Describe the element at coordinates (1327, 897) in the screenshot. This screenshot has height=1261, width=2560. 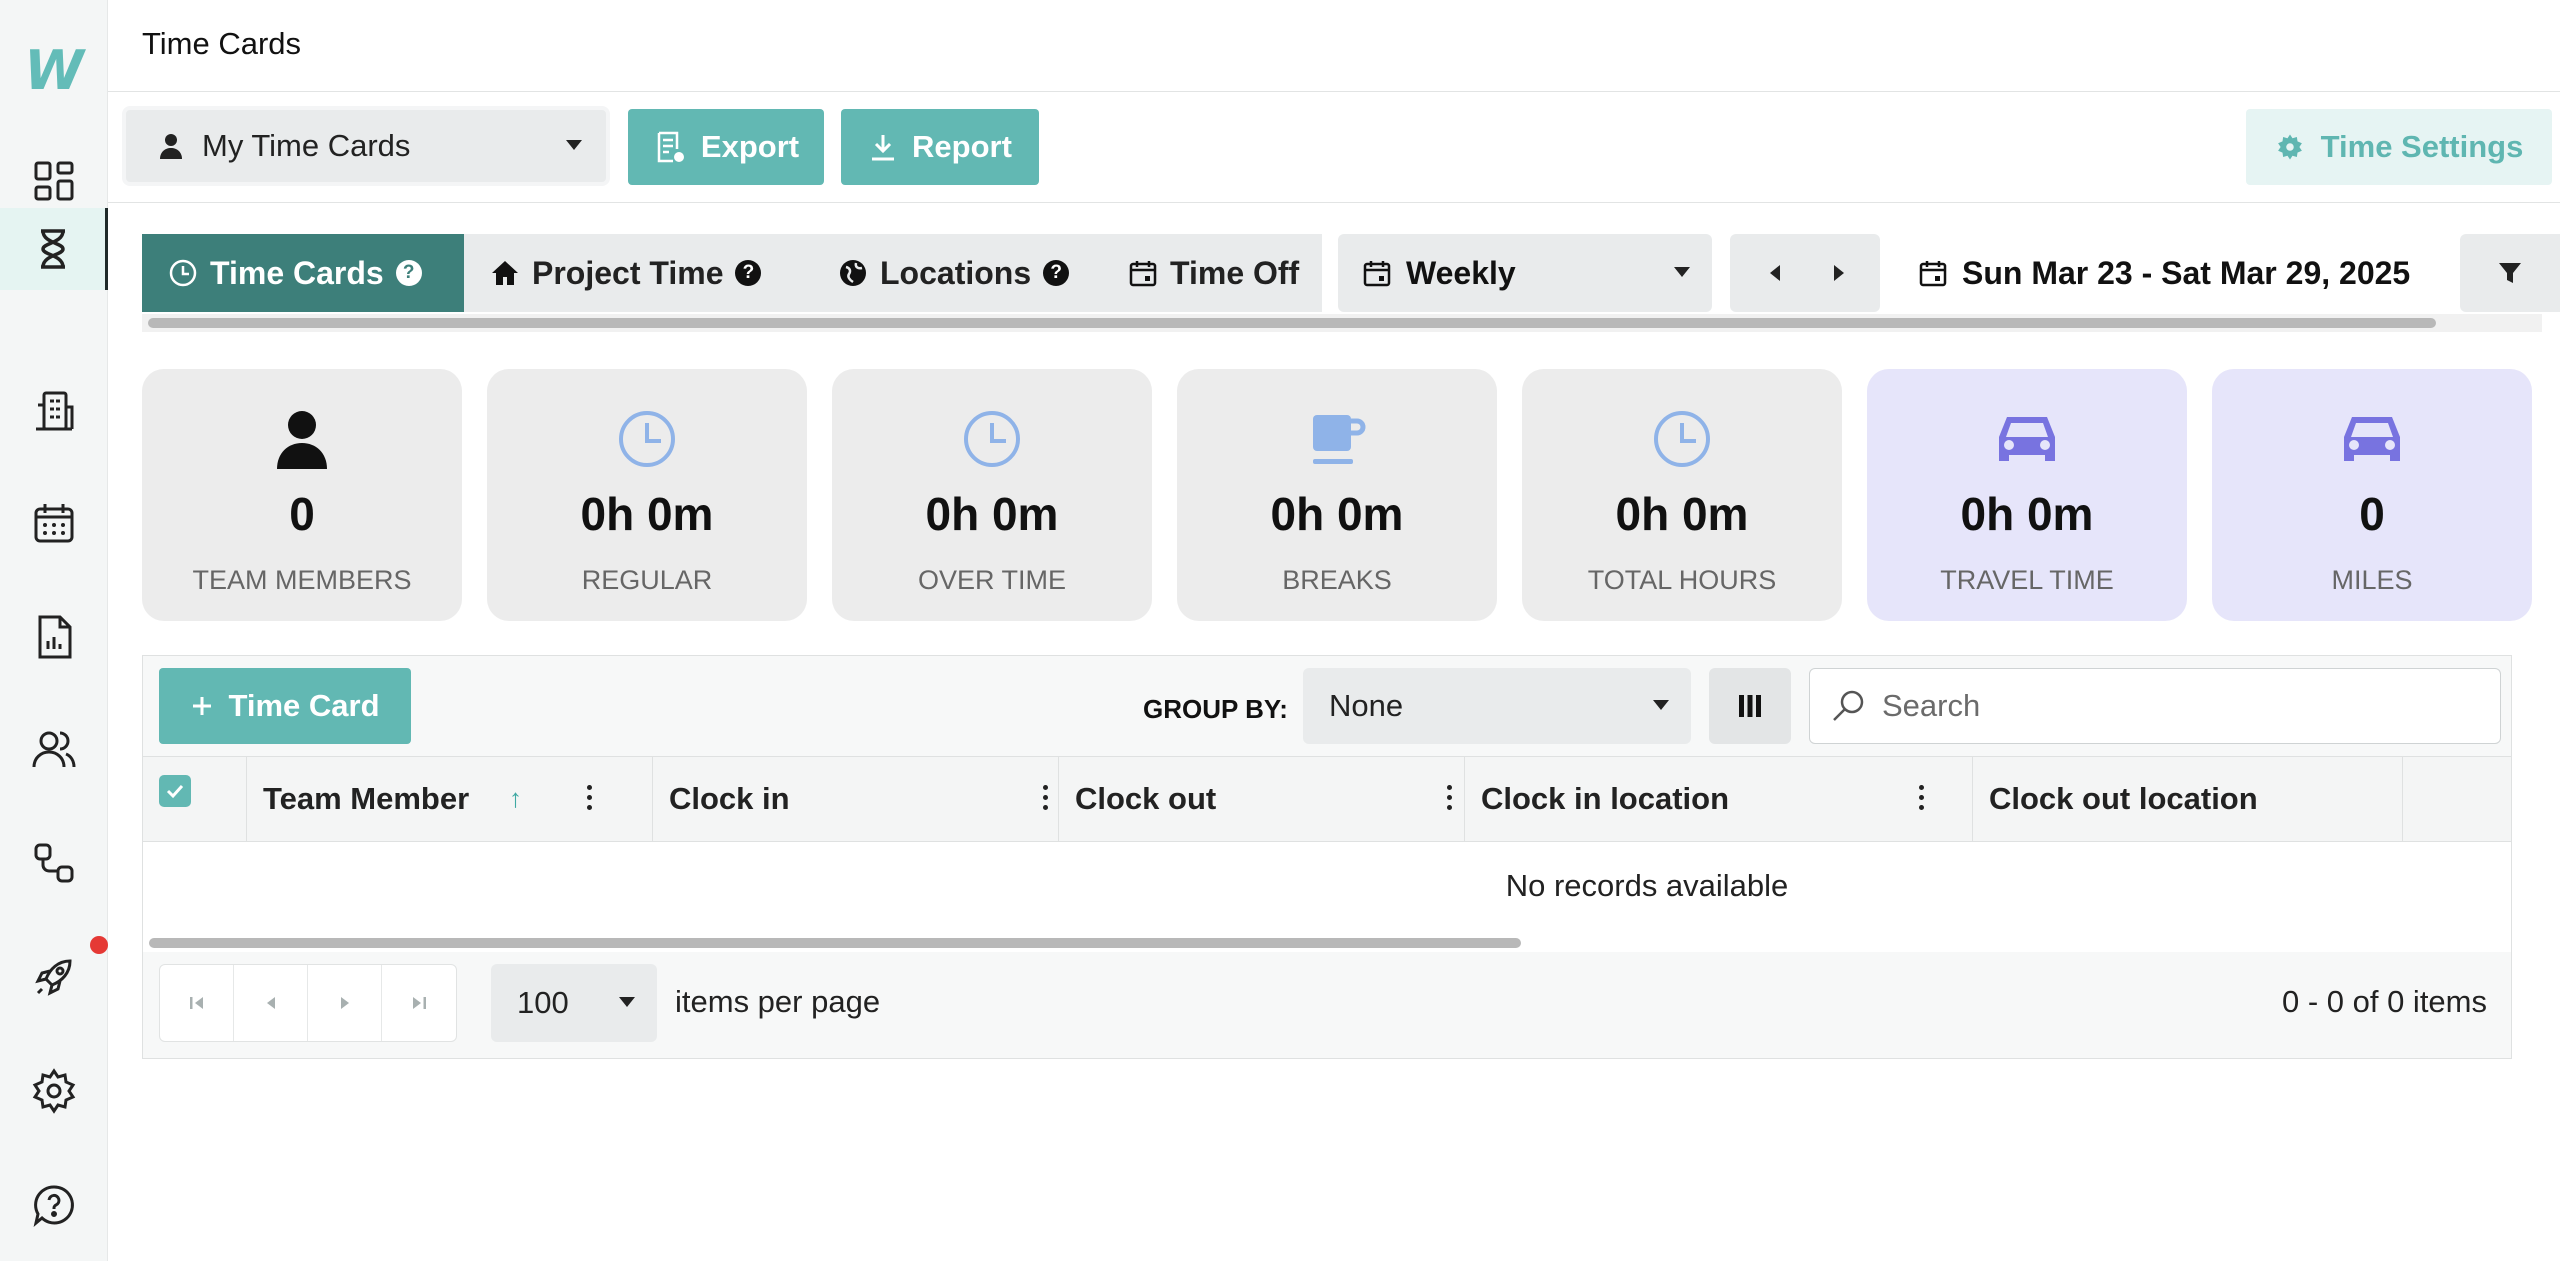
I see `table-body: No records available` at that location.